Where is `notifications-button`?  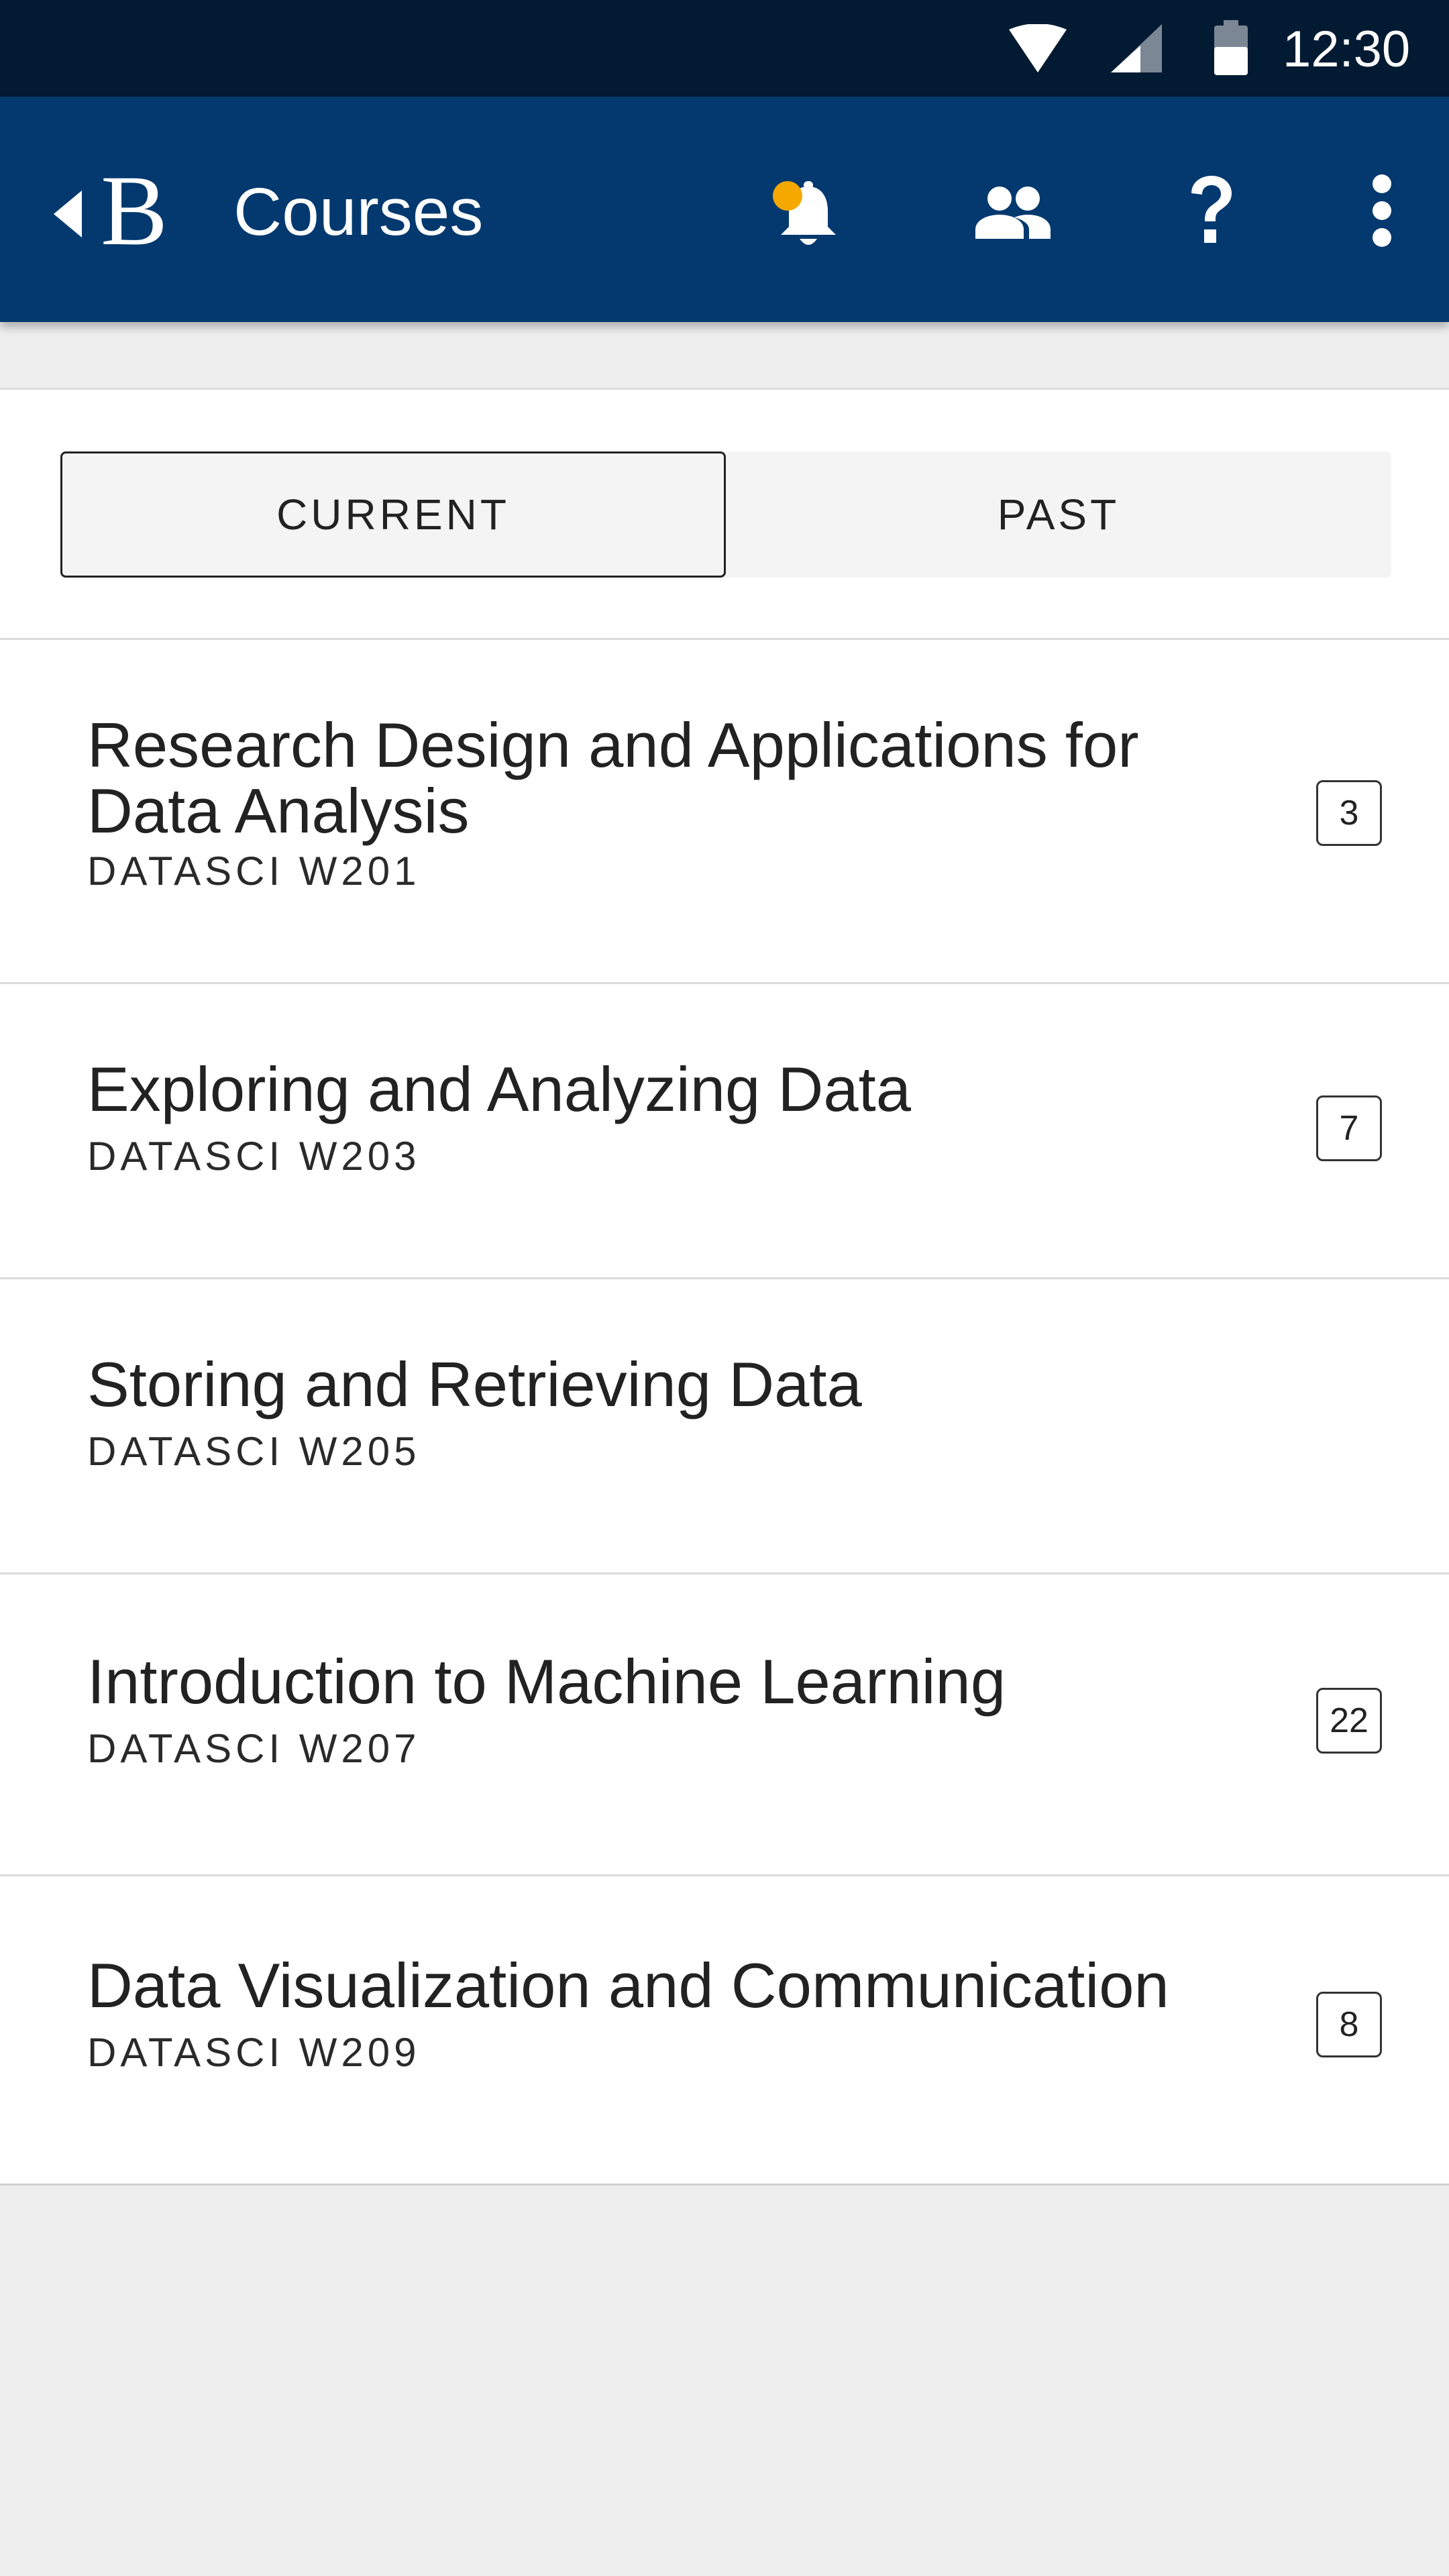
notifications-button is located at coordinates (808, 211).